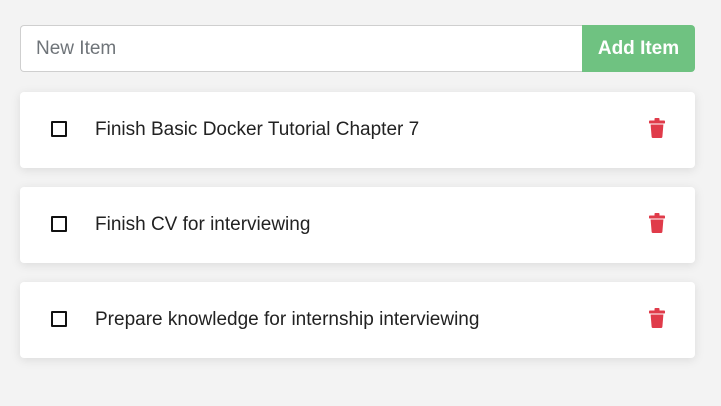 This screenshot has width=721, height=406. Describe the element at coordinates (301, 48) in the screenshot. I see `new-item-input` at that location.